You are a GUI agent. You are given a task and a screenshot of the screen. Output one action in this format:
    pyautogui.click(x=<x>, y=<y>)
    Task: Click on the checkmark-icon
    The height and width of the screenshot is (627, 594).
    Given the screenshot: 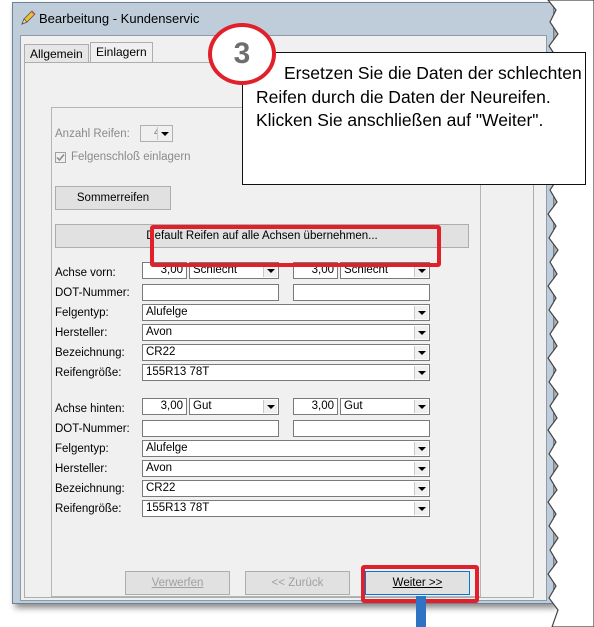 What is the action you would take?
    pyautogui.click(x=60, y=158)
    